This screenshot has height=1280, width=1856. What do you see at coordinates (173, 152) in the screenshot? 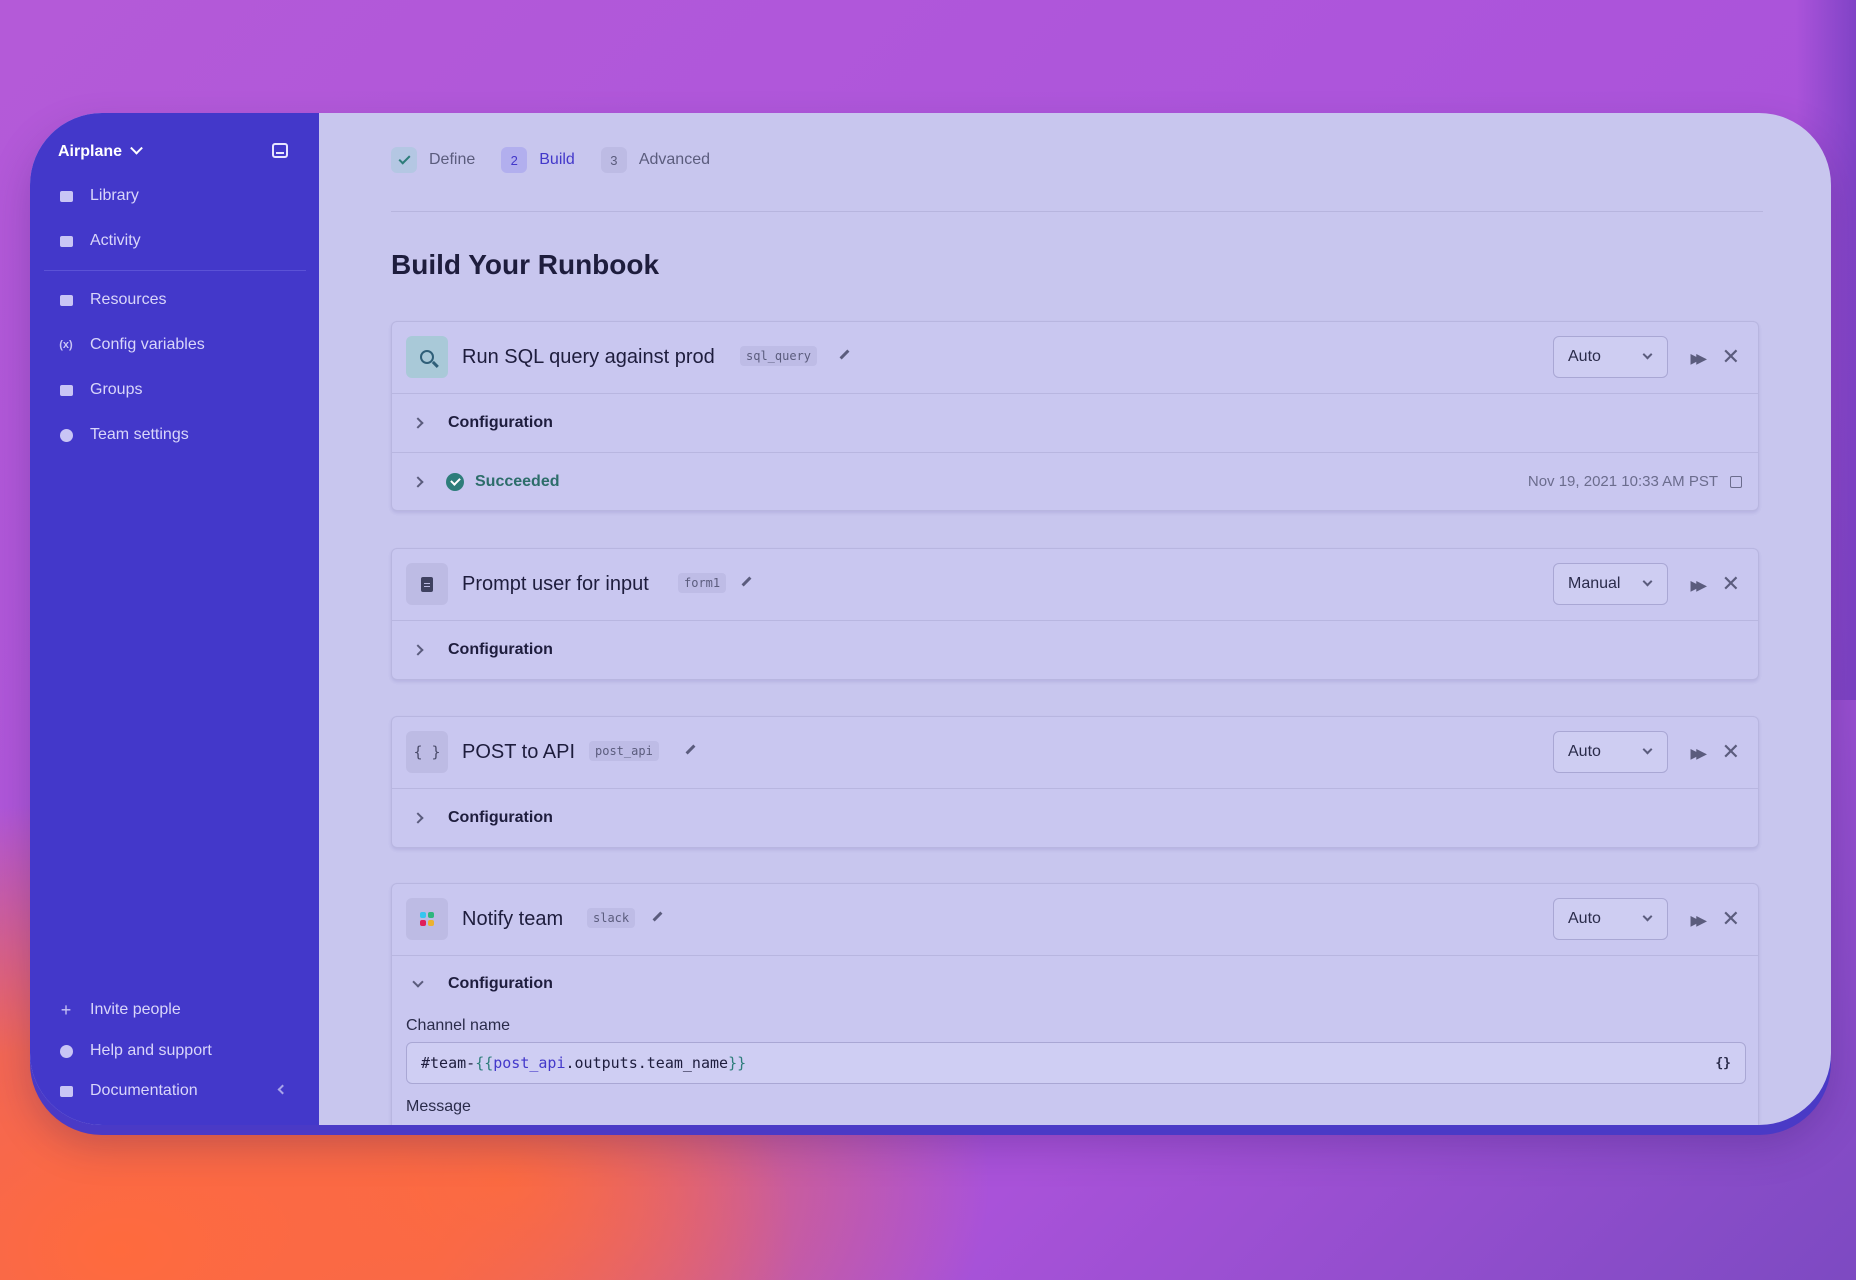
I see `workspace-switcher: Airplane` at bounding box center [173, 152].